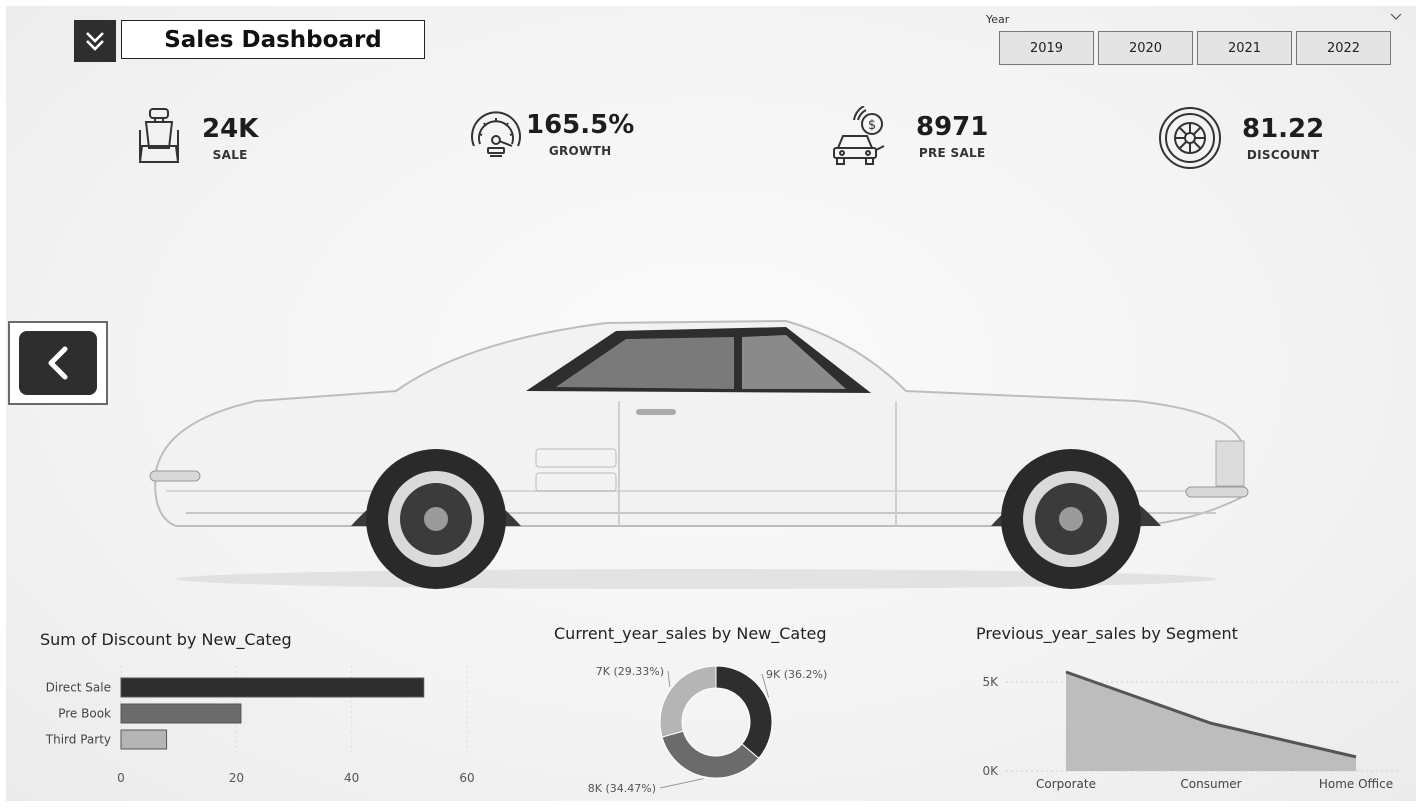 This screenshot has width=1427, height=809. I want to click on year-option-2019: 2019, so click(1046, 48).